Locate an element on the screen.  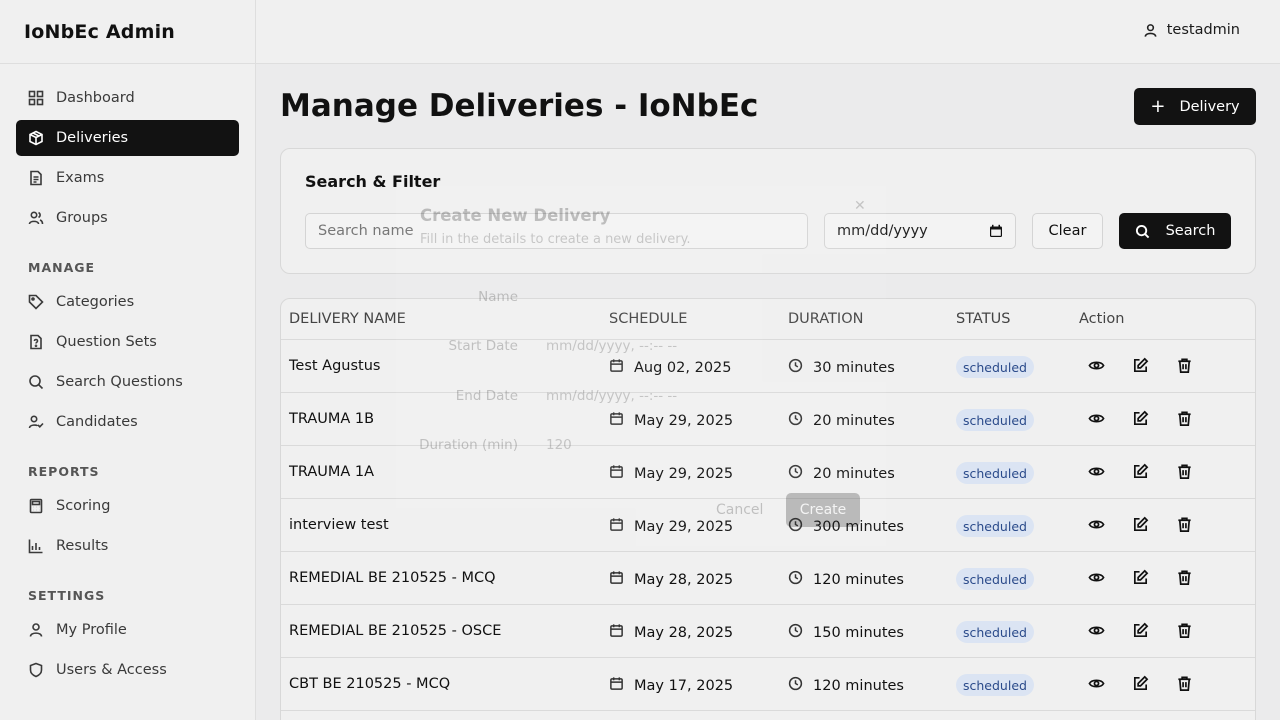
sidebar-item-groups: Groups is located at coordinates (127, 218).